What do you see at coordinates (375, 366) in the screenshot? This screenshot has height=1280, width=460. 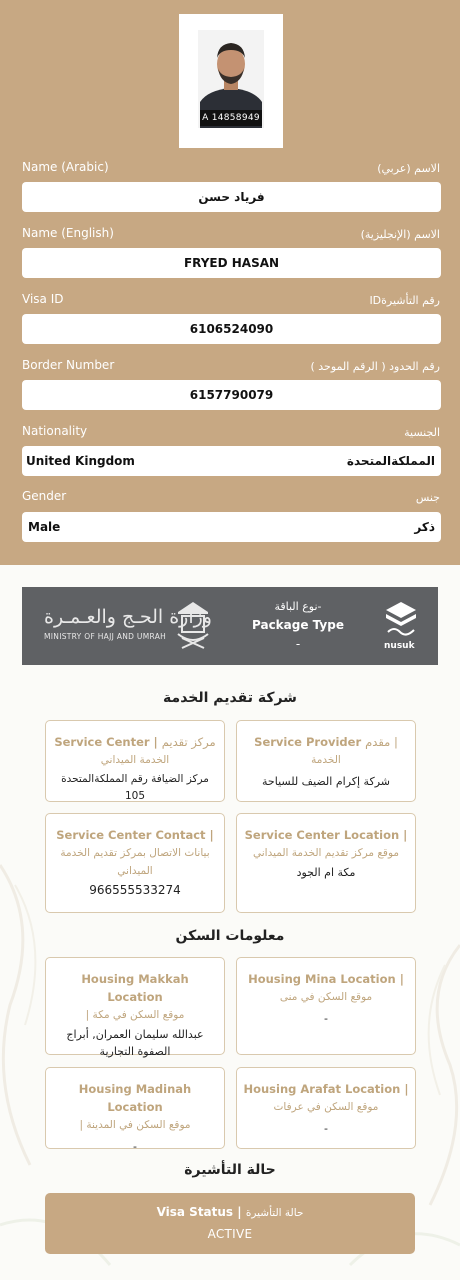 I see `border-number-label-ar: رقم الحدود ( الرقم الموحد )` at bounding box center [375, 366].